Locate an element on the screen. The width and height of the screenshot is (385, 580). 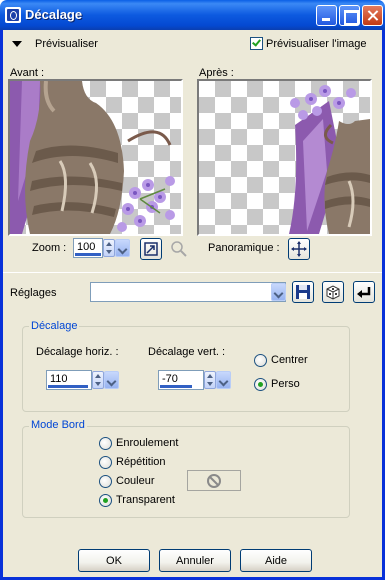
dice-icon is located at coordinates (333, 292).